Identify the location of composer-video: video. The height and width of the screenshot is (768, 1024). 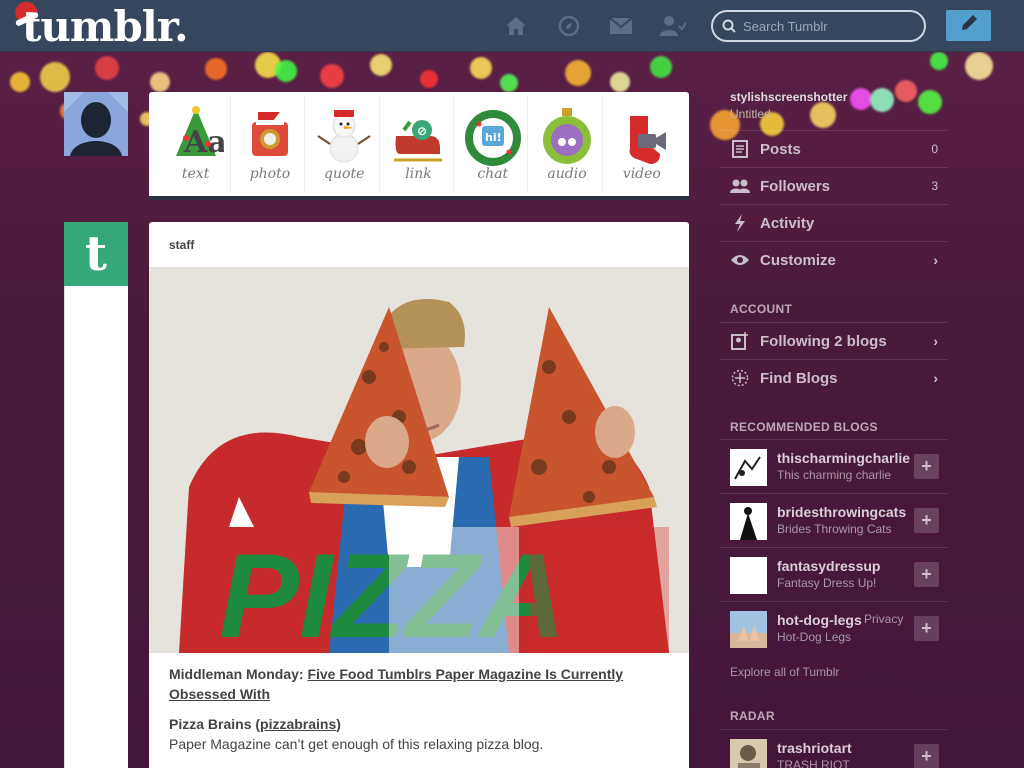
(642, 144).